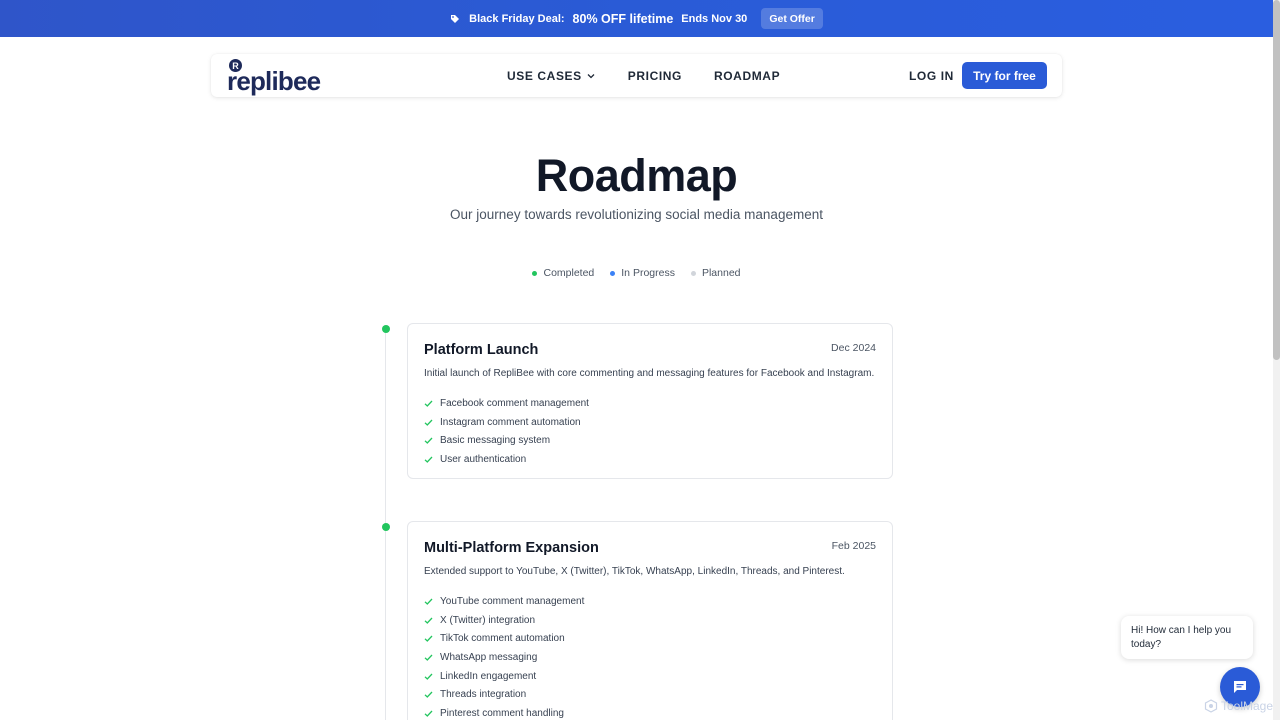 The width and height of the screenshot is (1280, 720). Describe the element at coordinates (613, 273) in the screenshot. I see `in-progress-dot-icon` at that location.